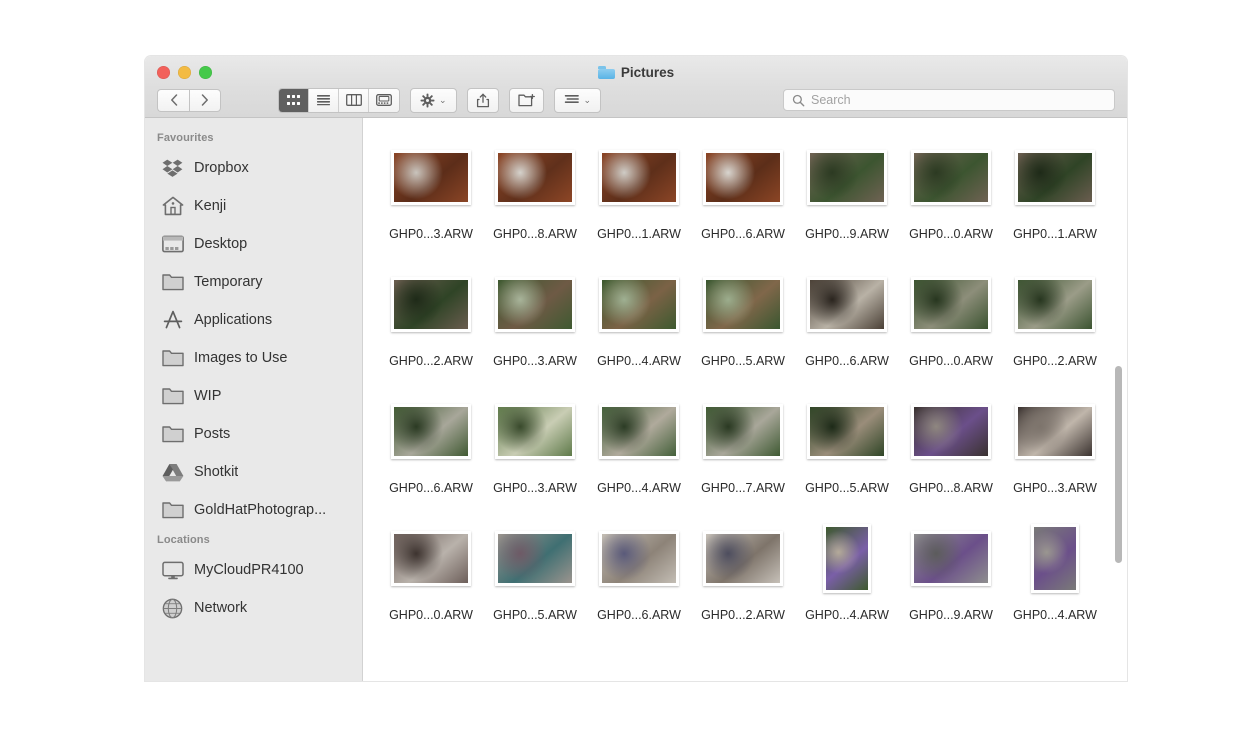  I want to click on dropbox-icon, so click(172, 168).